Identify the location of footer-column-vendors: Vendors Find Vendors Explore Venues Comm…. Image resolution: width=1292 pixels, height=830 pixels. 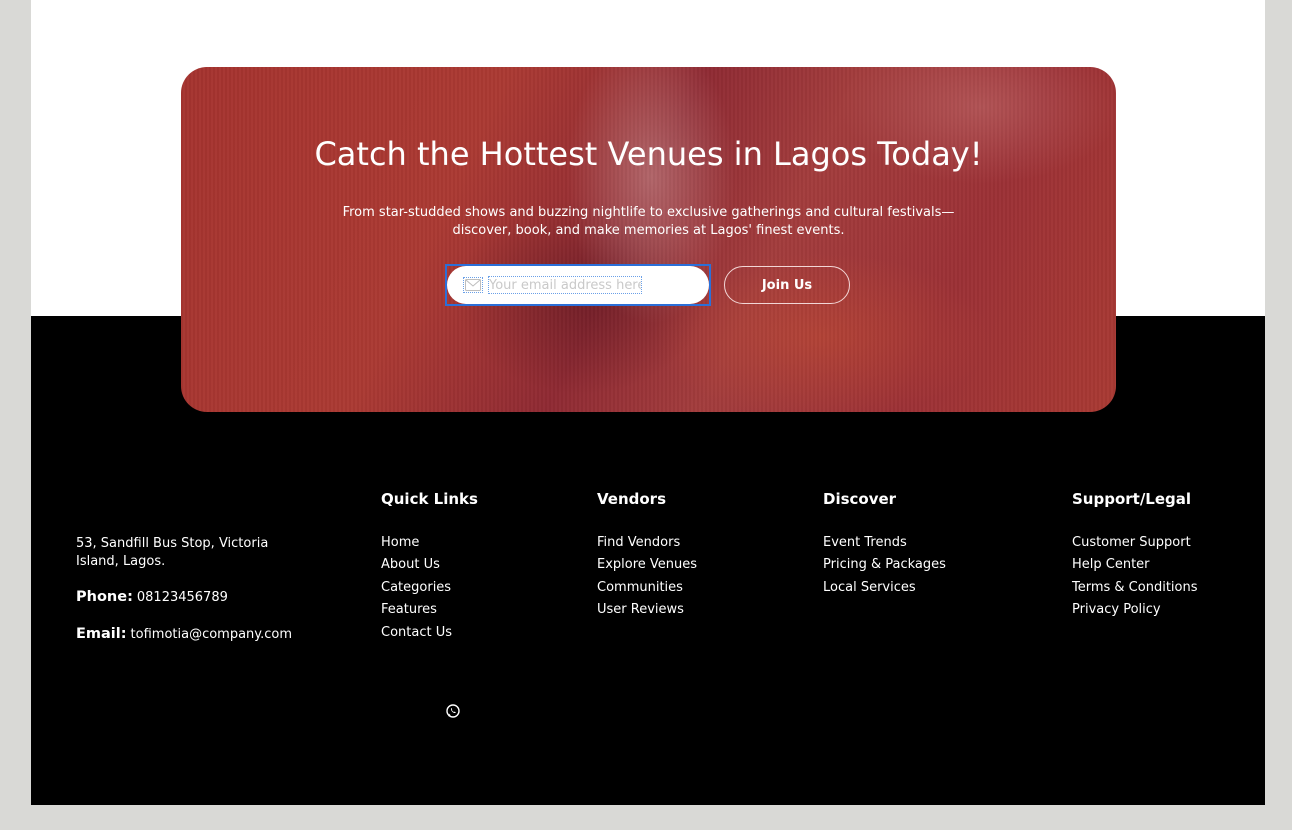
(647, 556).